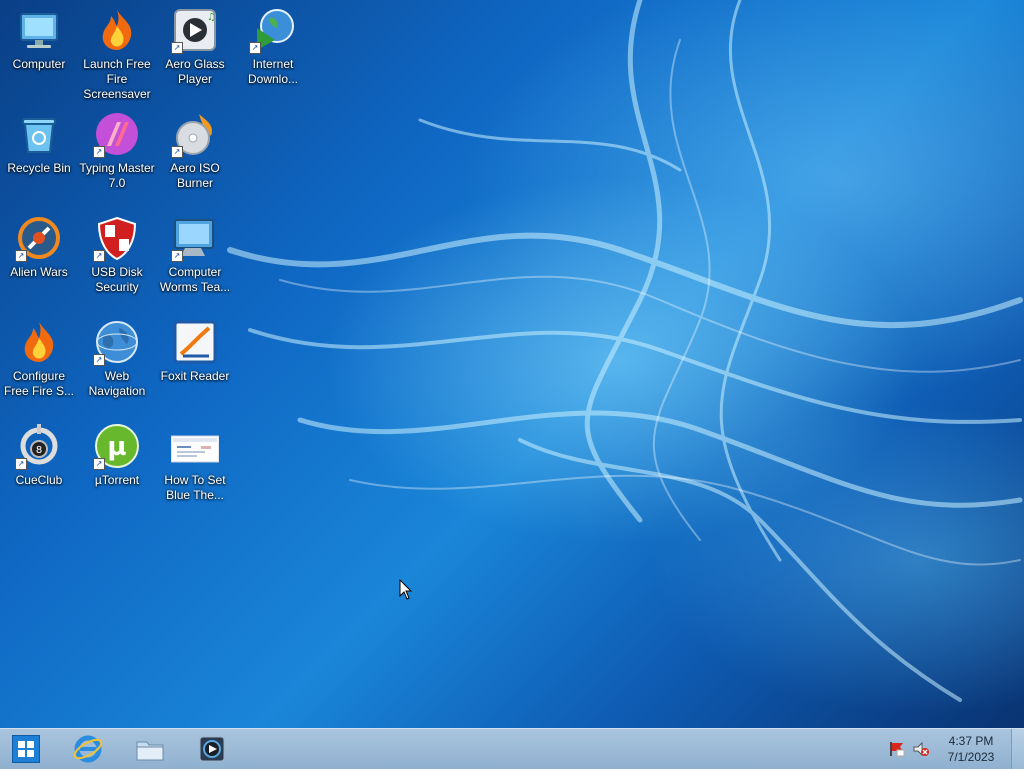 This screenshot has width=1024, height=769. Describe the element at coordinates (117, 238) in the screenshot. I see `shield-icon: ↗` at that location.